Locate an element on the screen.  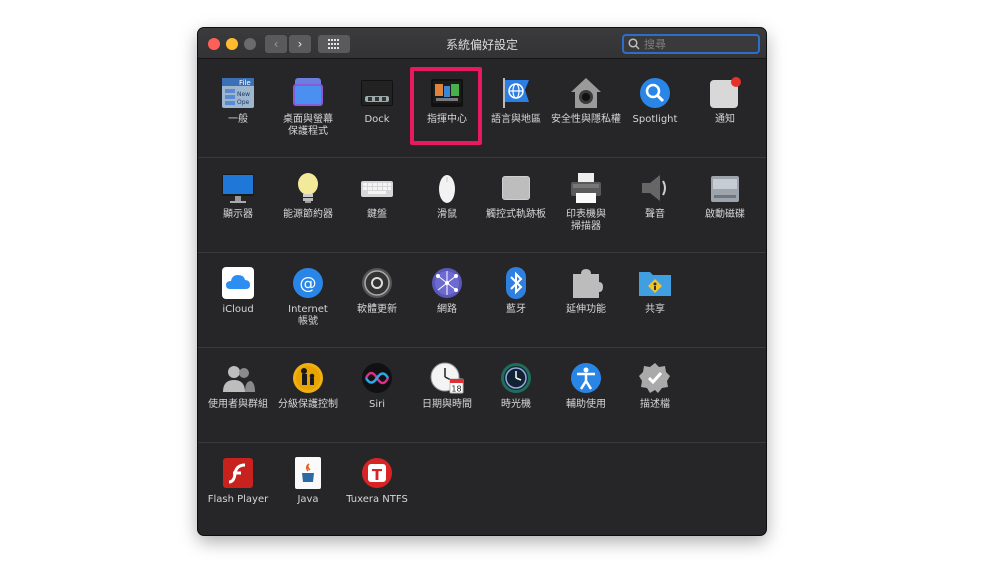
notifications-icon is located at coordinates (725, 92).